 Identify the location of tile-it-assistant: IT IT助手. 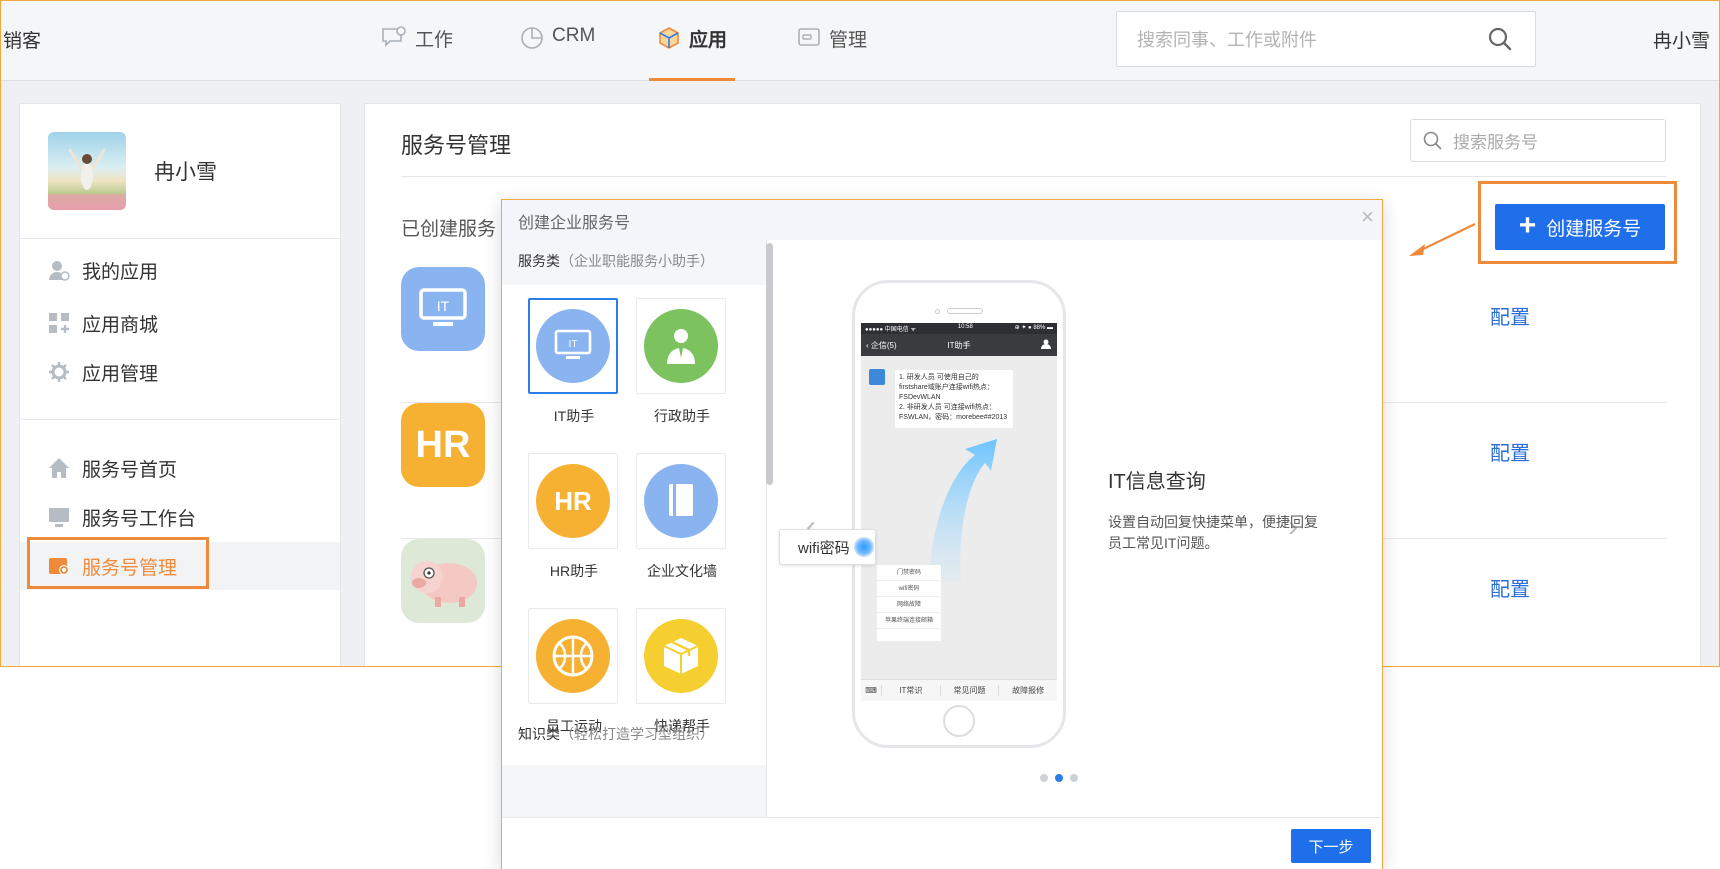
(585, 372).